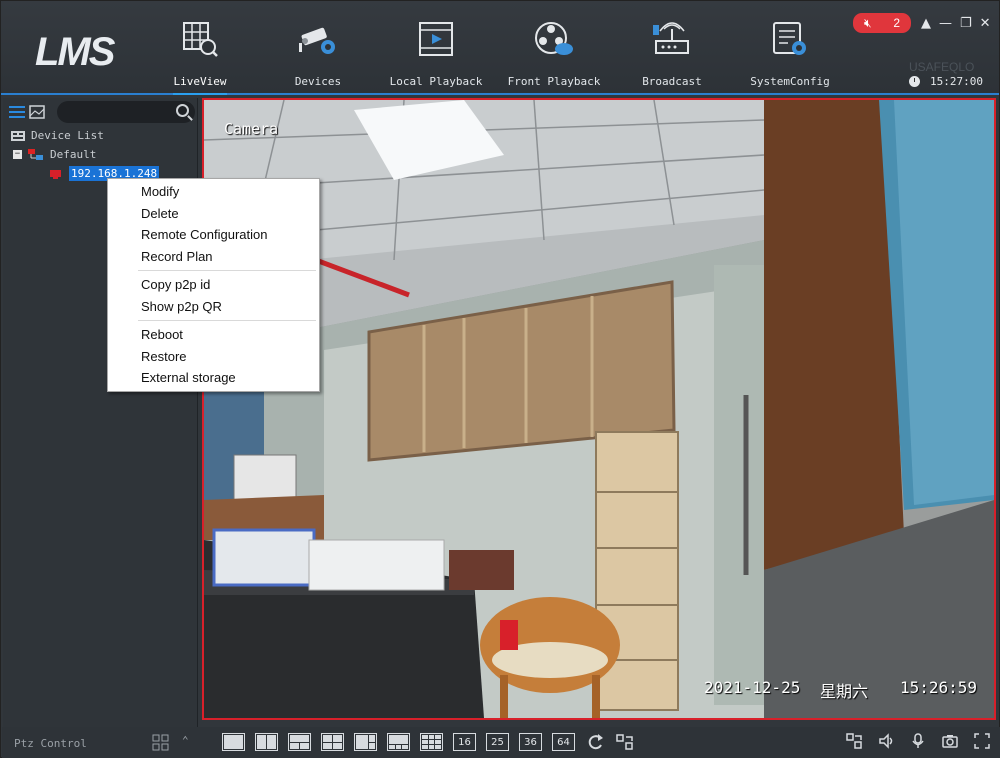 The width and height of the screenshot is (1000, 758). I want to click on tree-group-default: − Default, so click(104, 154).